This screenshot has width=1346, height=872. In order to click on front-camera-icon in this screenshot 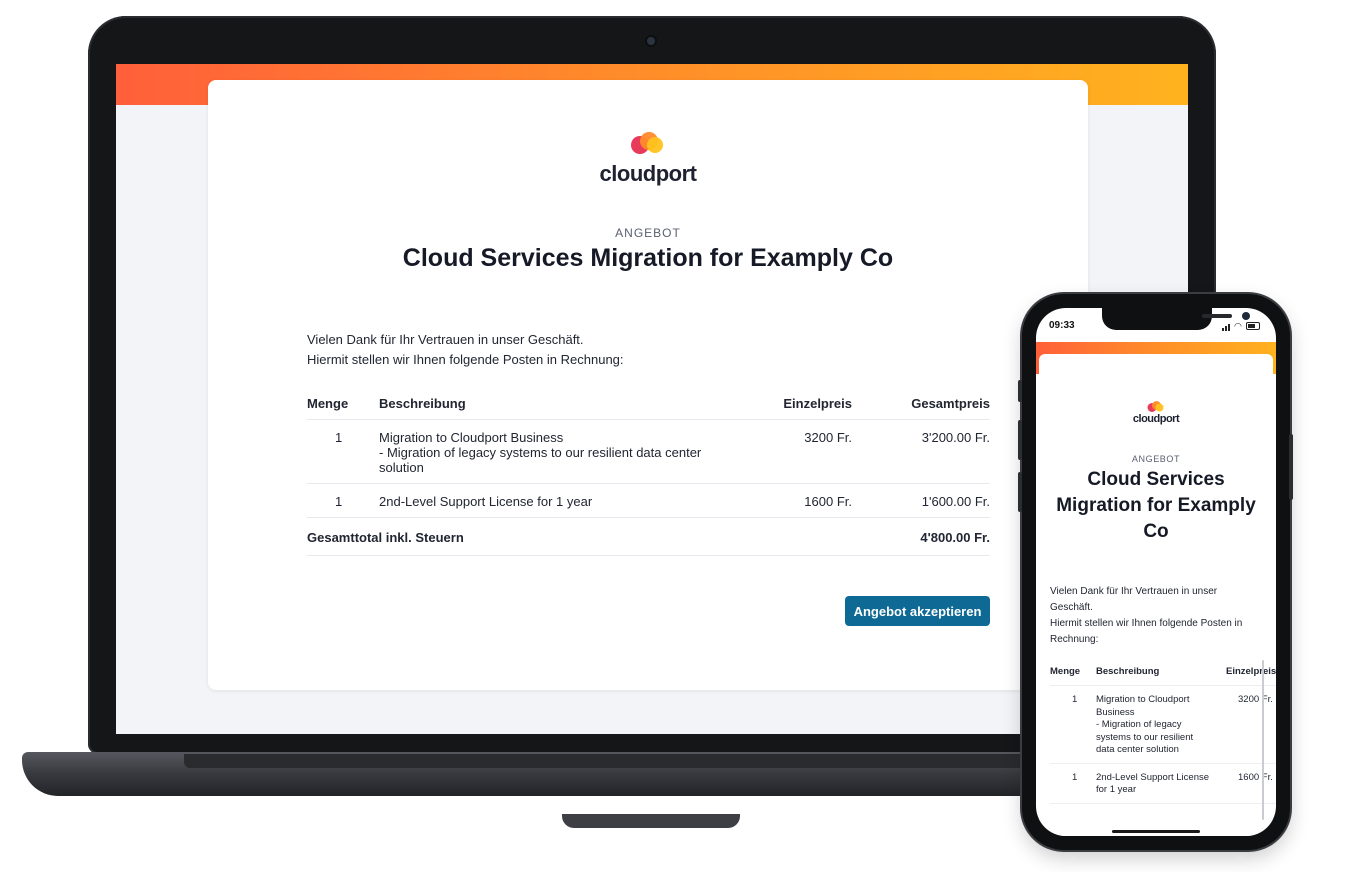, I will do `click(1246, 316)`.